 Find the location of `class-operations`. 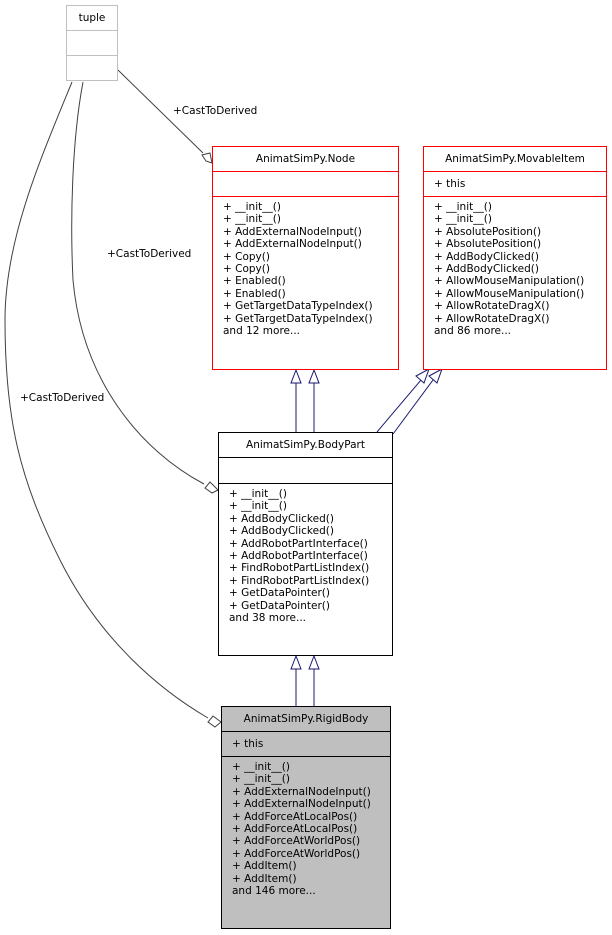

class-operations is located at coordinates (92, 58).